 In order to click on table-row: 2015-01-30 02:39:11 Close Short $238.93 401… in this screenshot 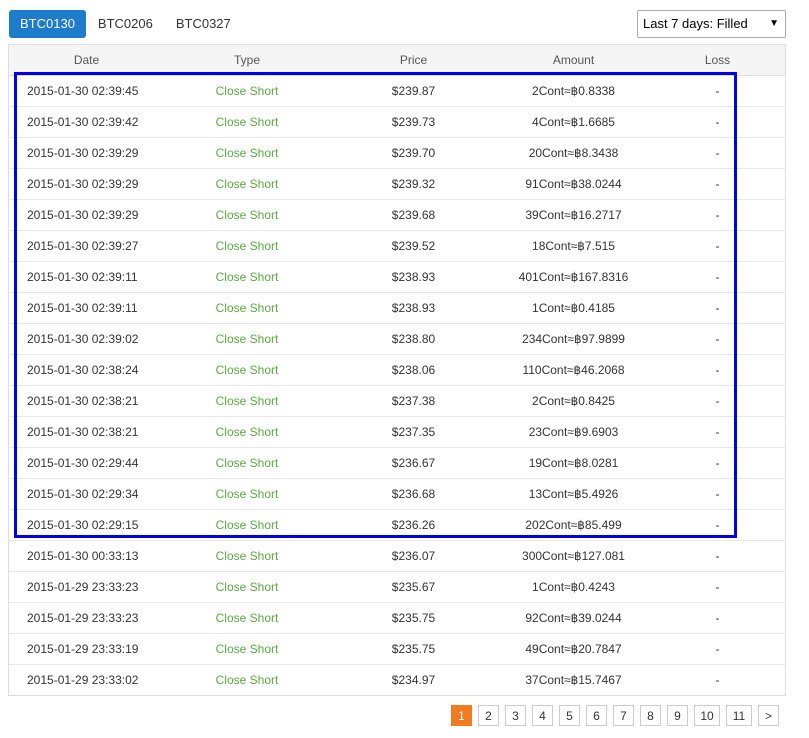, I will do `click(397, 277)`.